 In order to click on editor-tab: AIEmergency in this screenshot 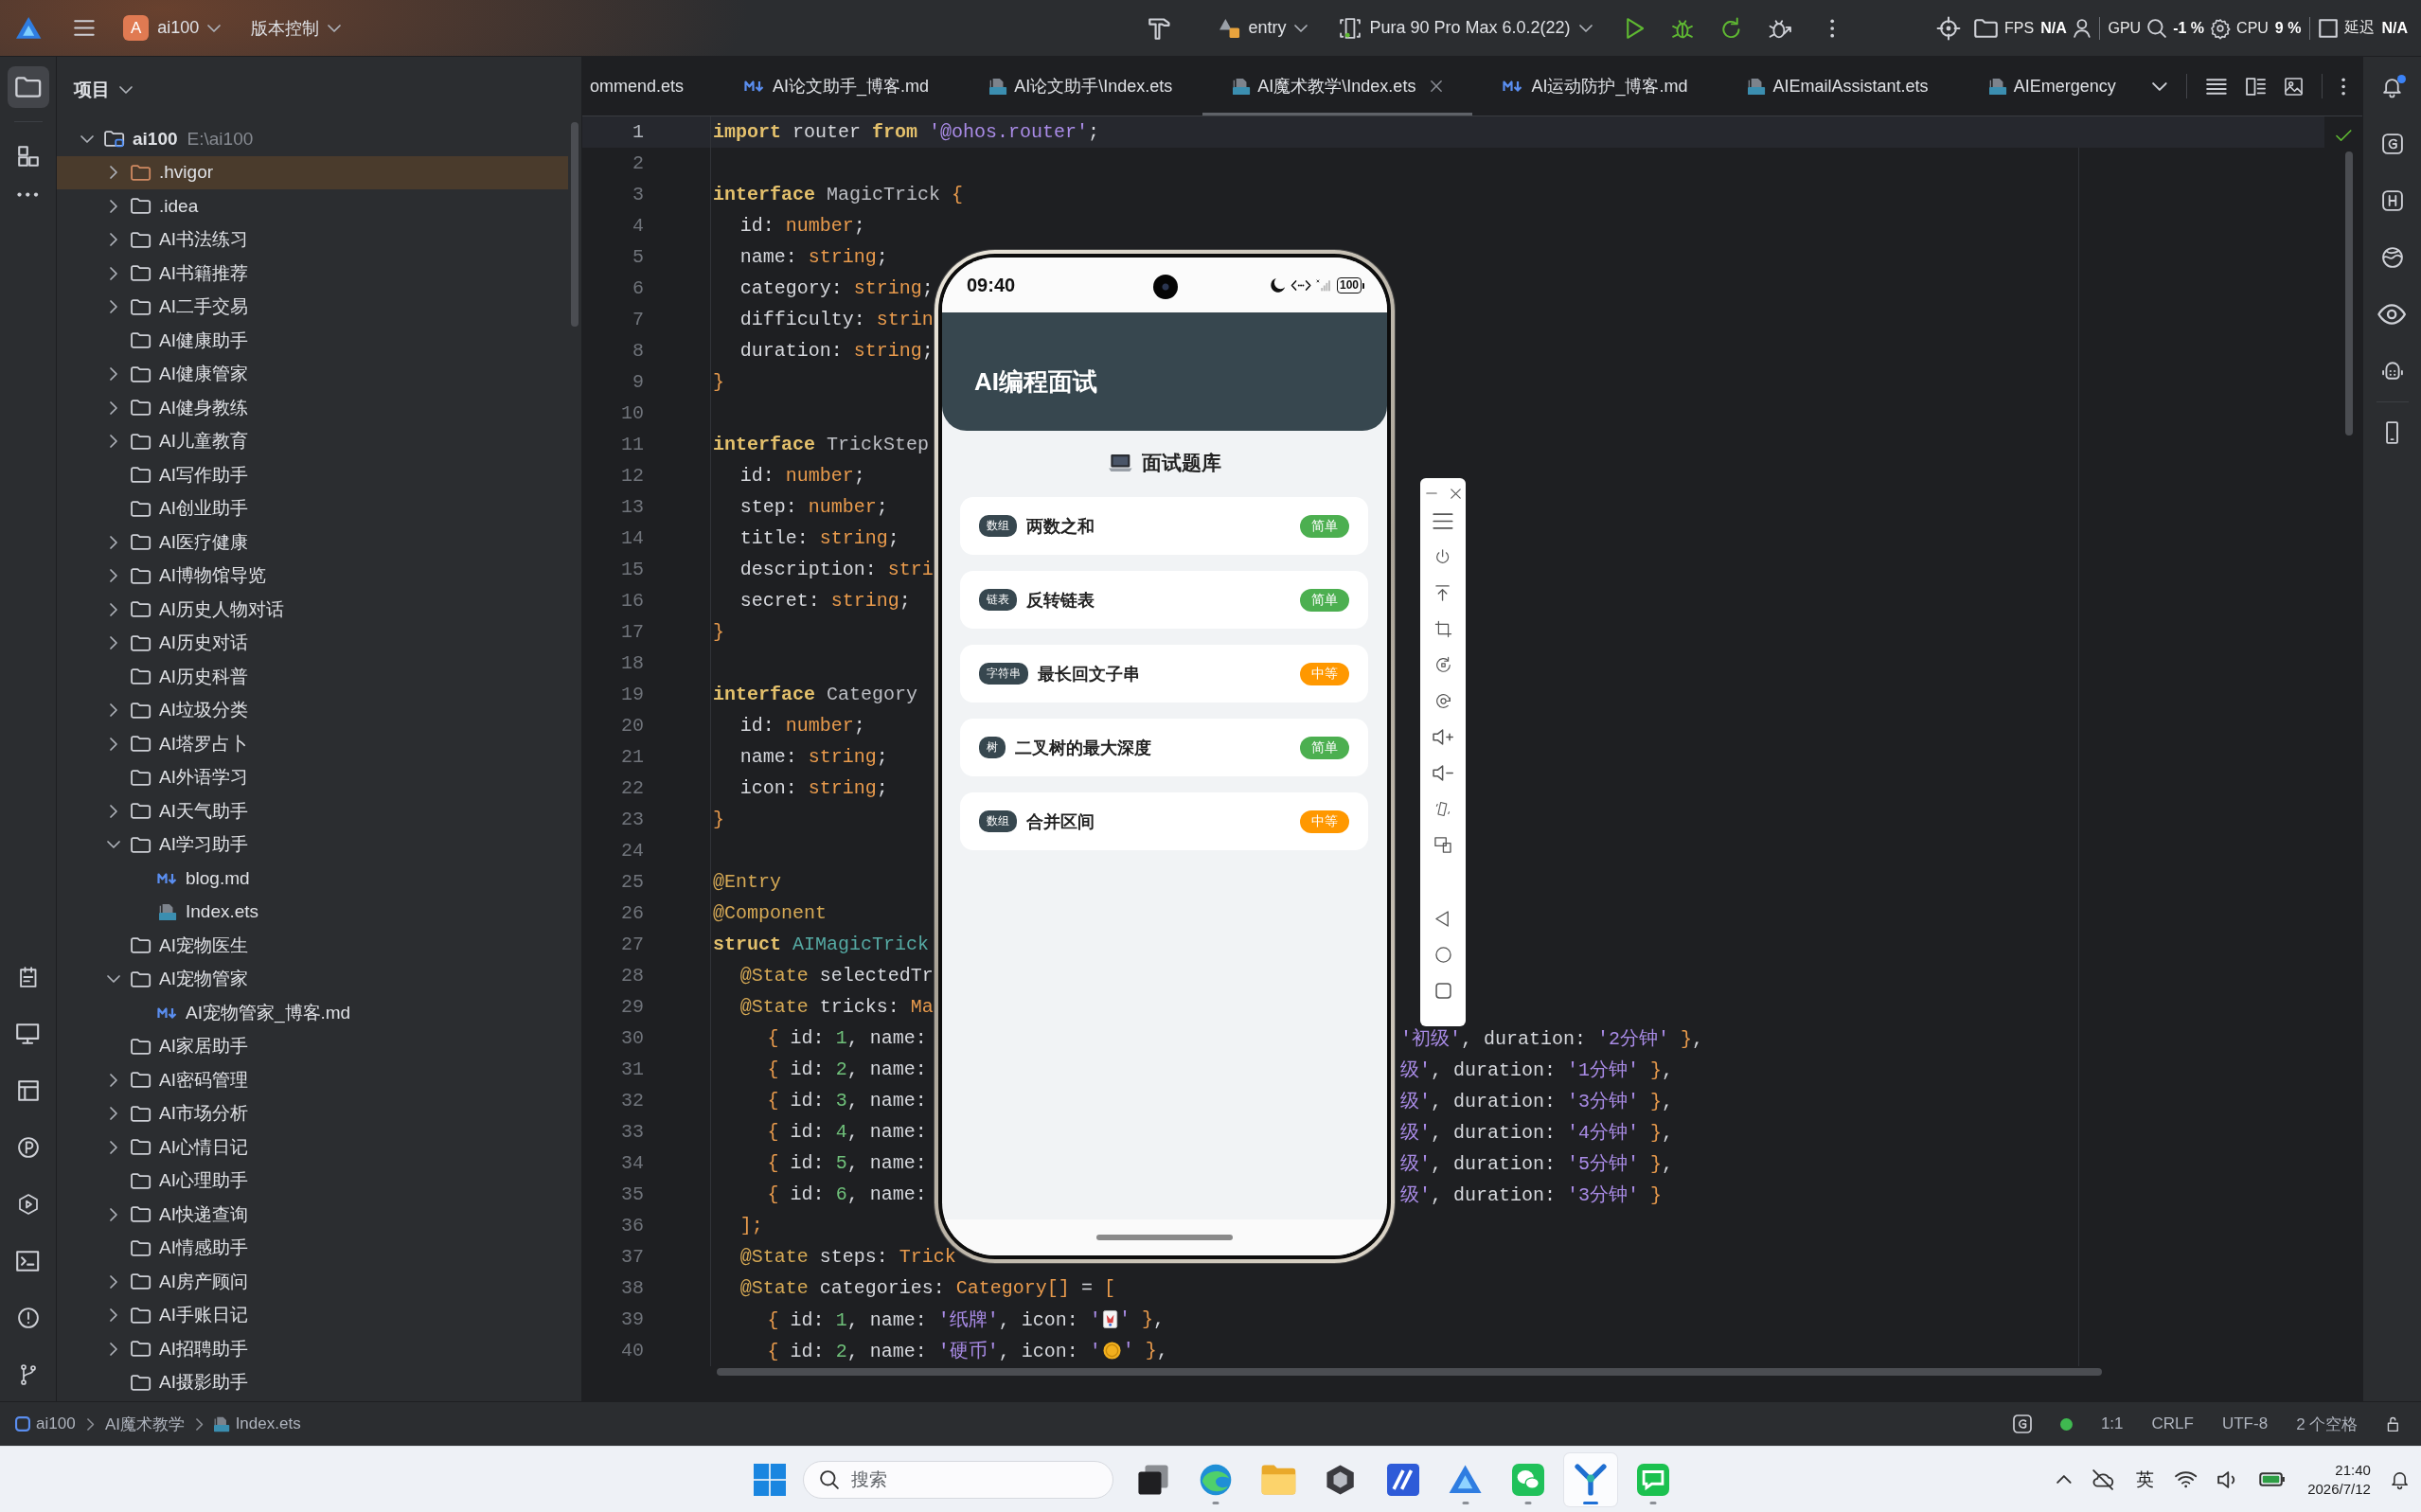, I will do `click(2049, 86)`.